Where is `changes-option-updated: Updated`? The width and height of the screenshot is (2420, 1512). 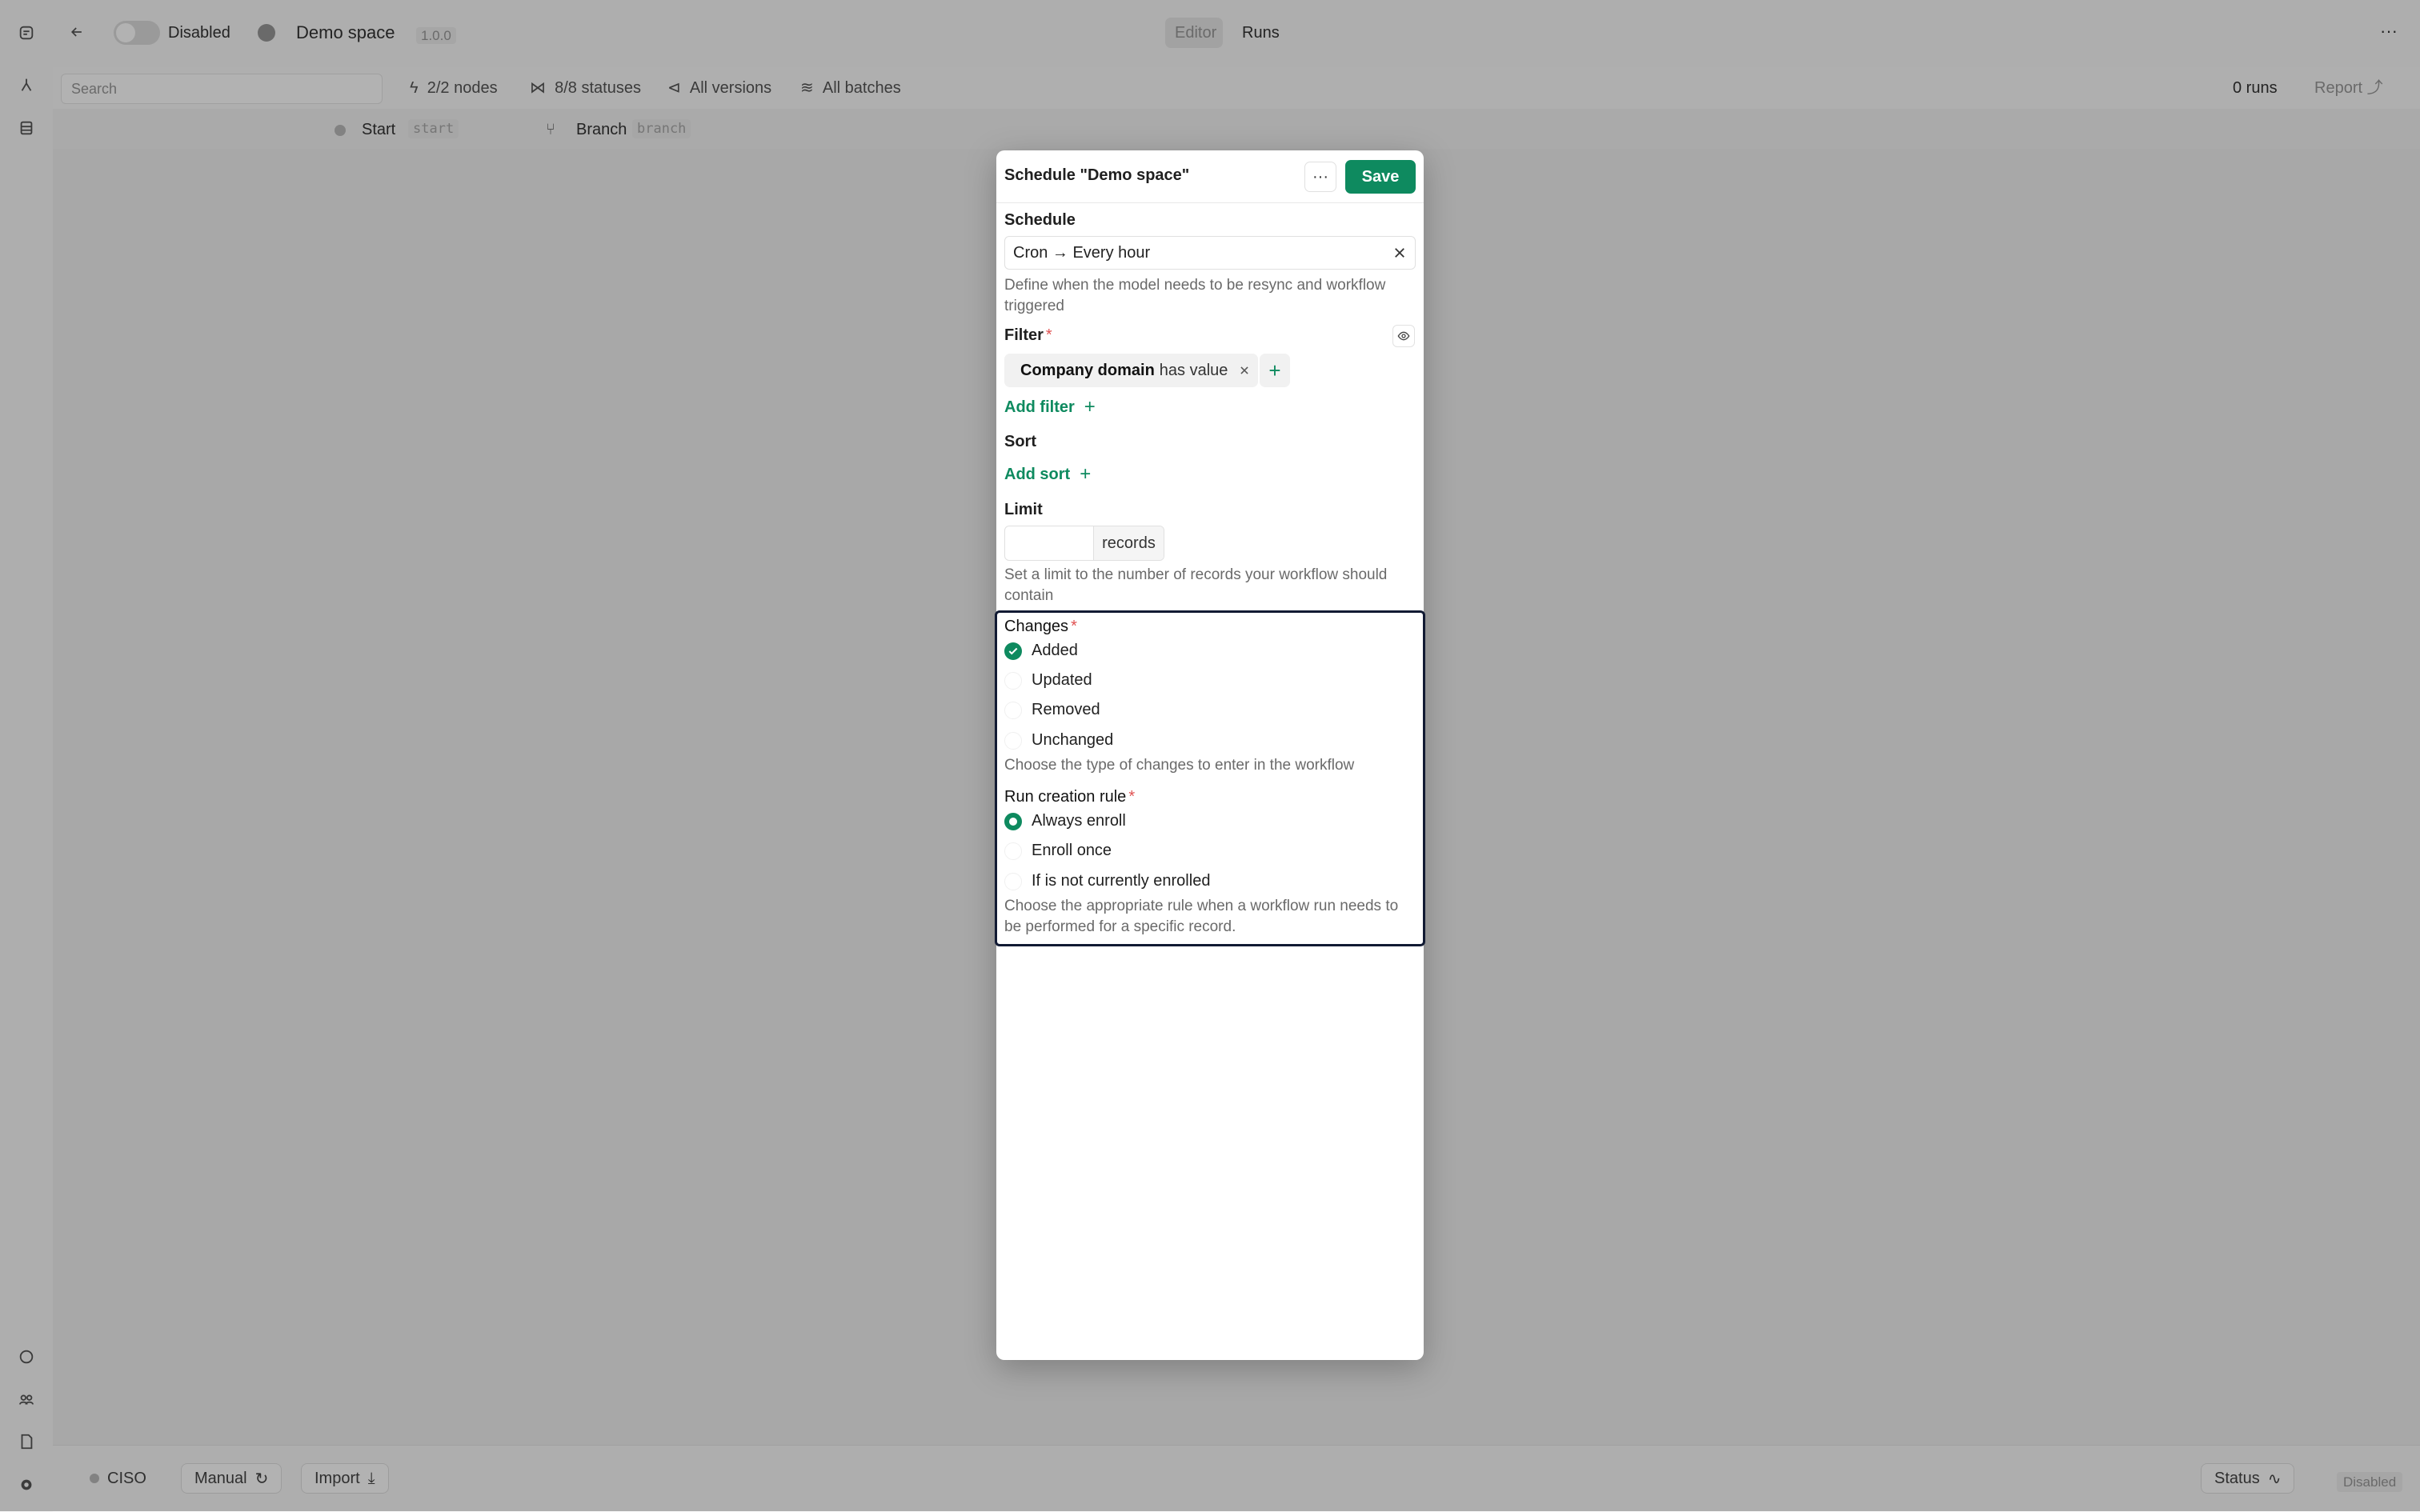
changes-option-updated: Updated is located at coordinates (1048, 680).